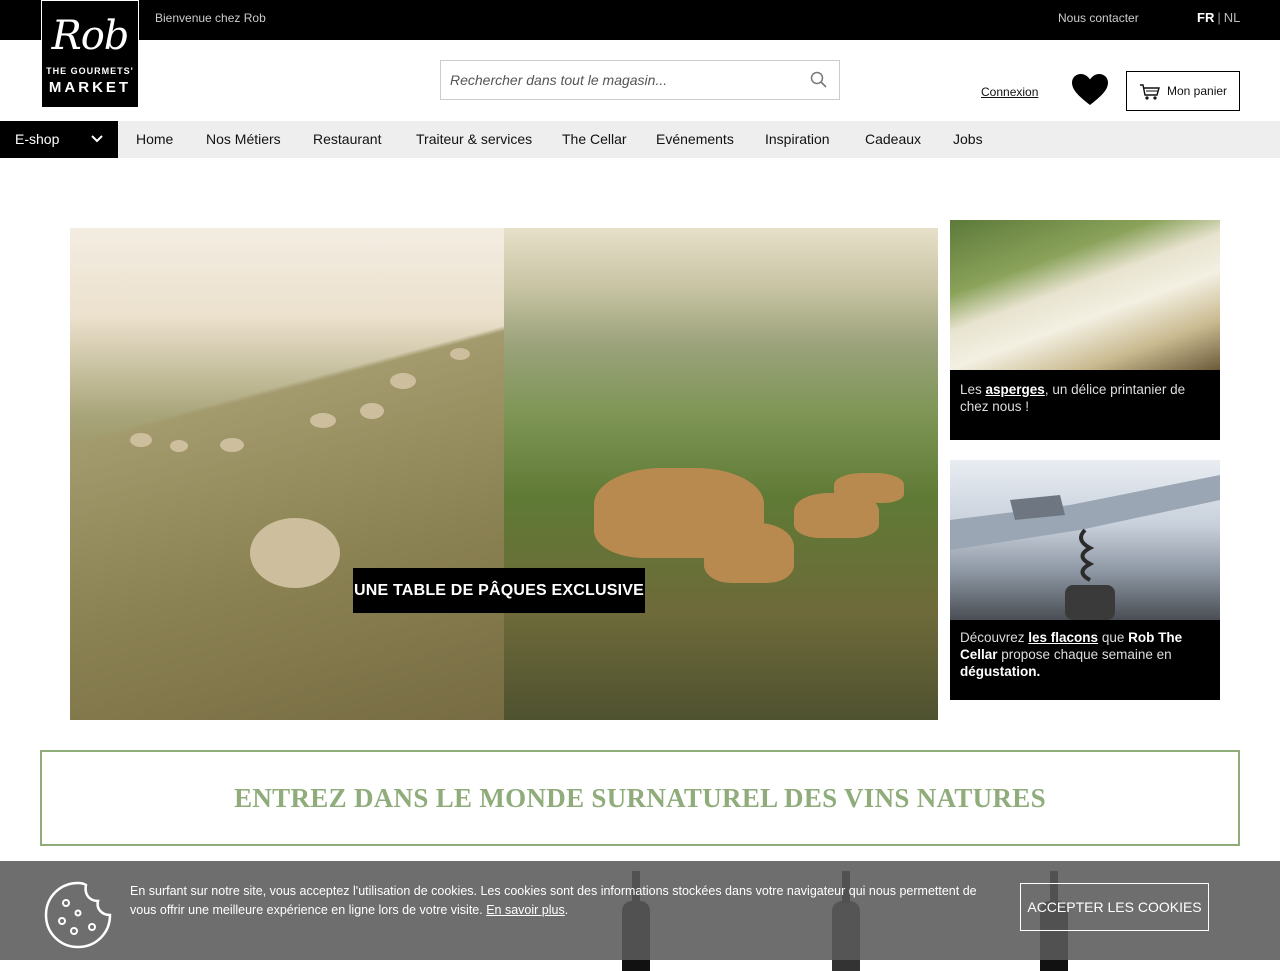 The height and width of the screenshot is (971, 1280). I want to click on contact-link: Nous contacter, so click(1098, 18).